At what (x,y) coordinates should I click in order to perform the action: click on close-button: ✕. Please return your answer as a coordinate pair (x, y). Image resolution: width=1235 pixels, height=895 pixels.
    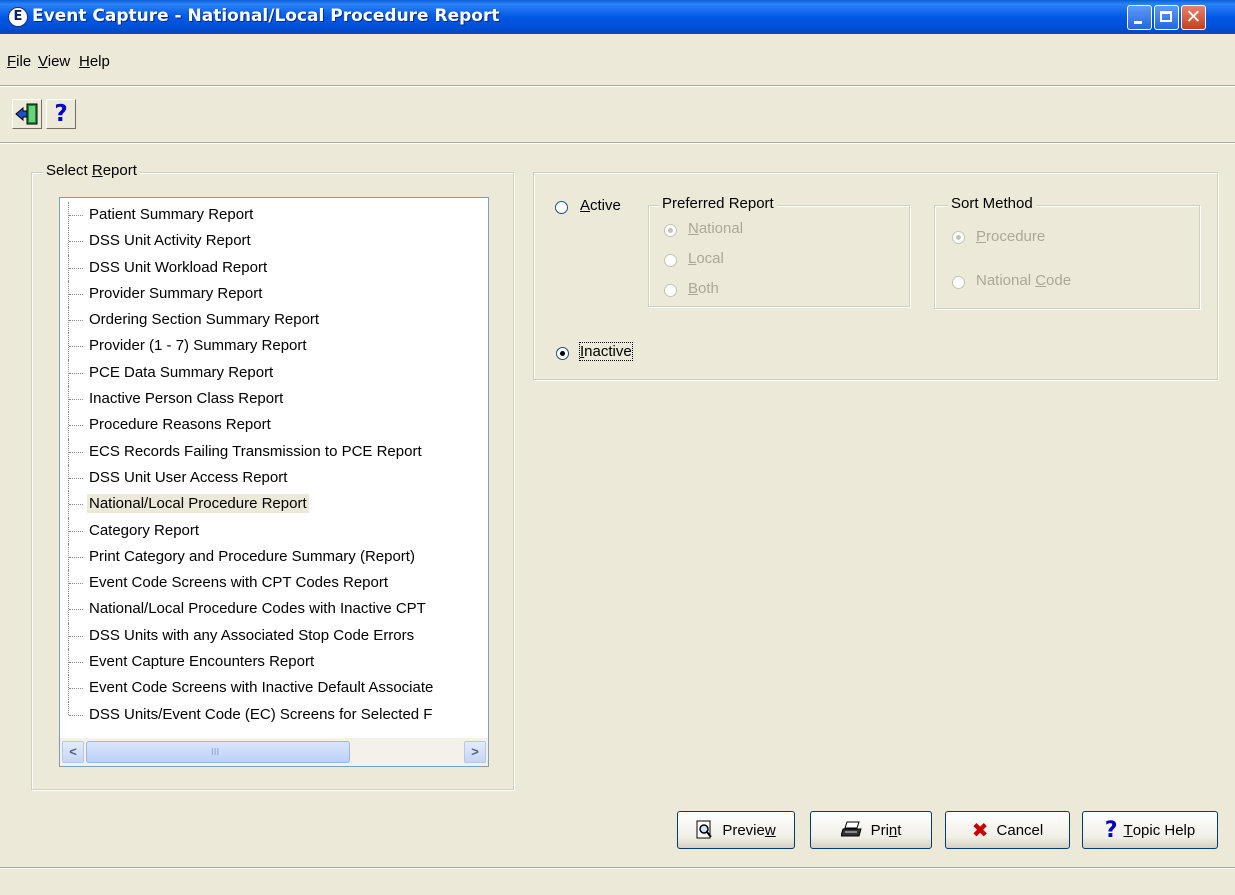
    Looking at the image, I should click on (1193, 17).